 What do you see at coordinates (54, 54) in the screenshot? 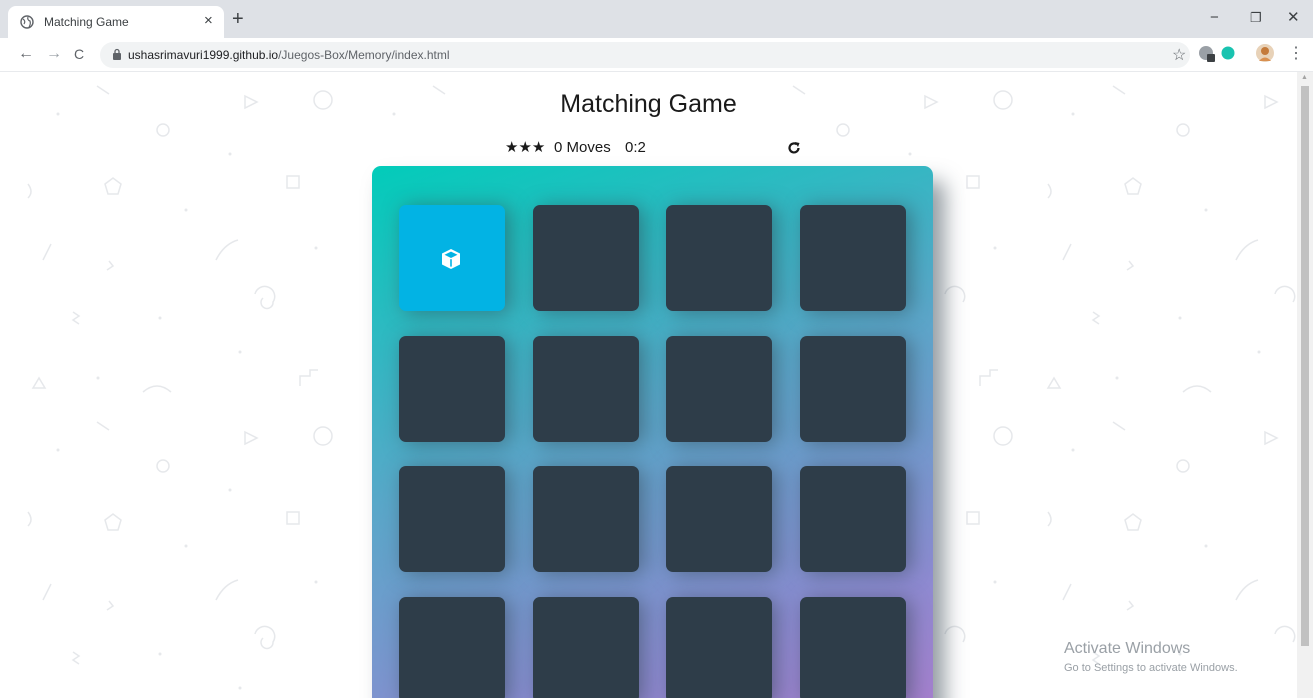
I see `forward-button: →` at bounding box center [54, 54].